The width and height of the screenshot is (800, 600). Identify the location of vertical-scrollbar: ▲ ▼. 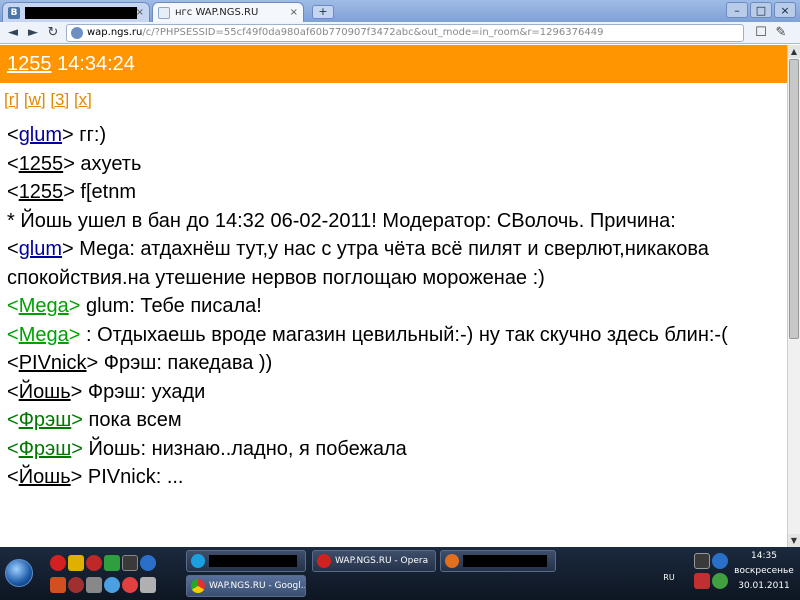
(793, 296).